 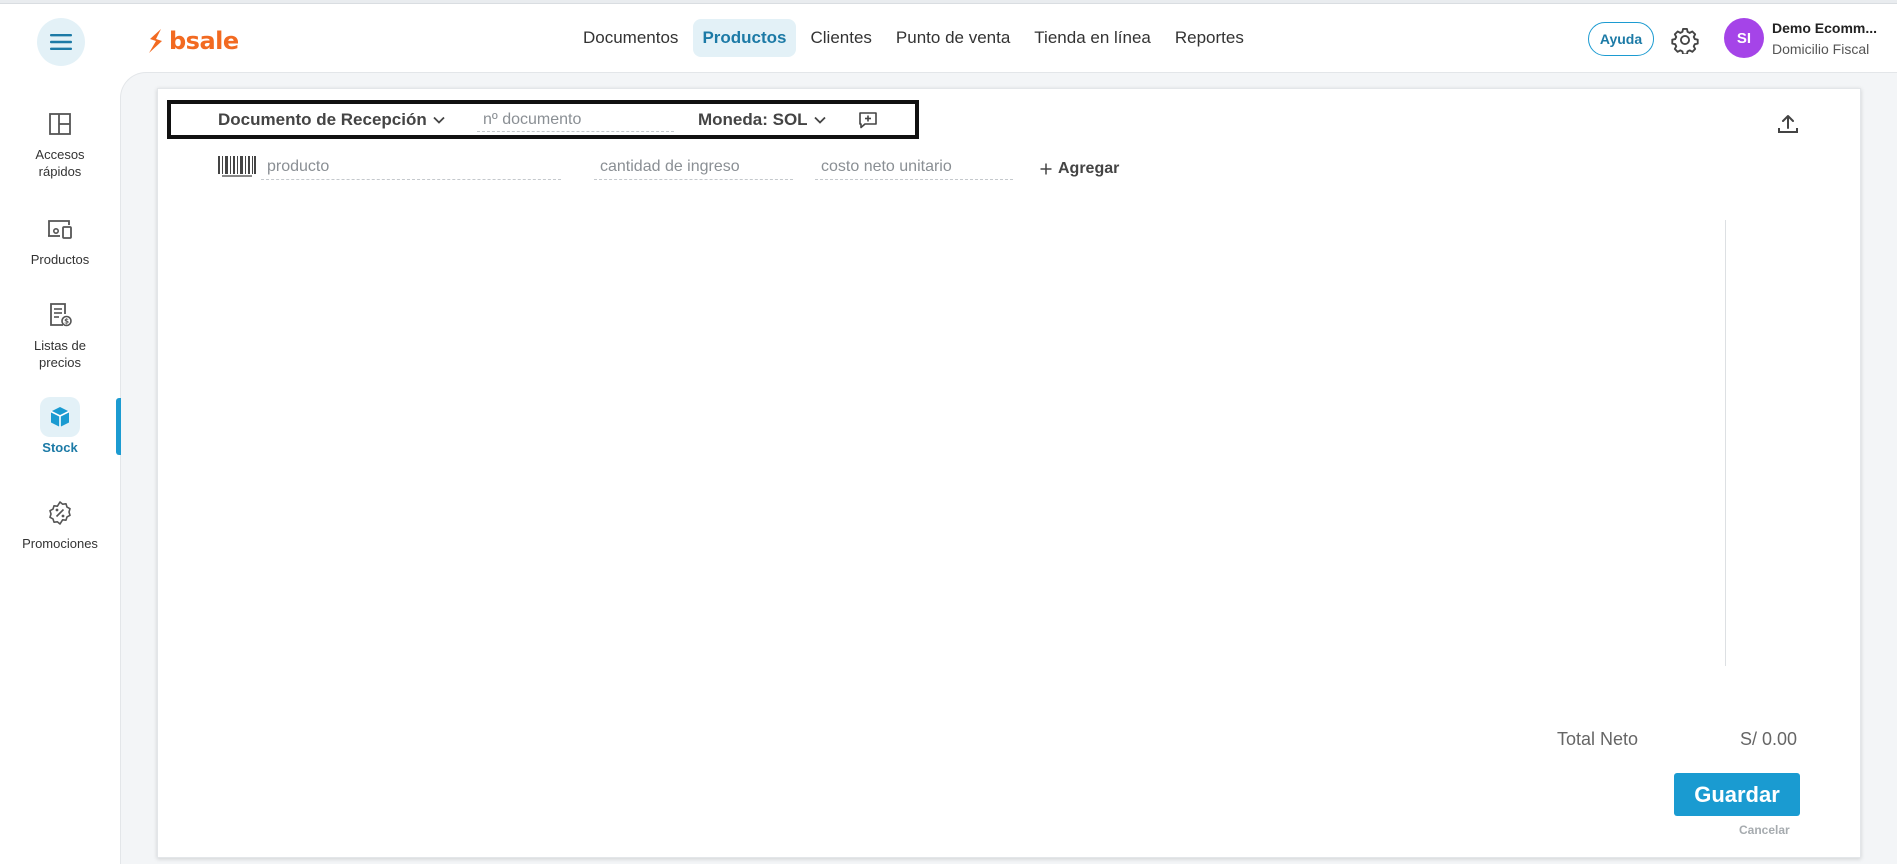 I want to click on hamburger-icon, so click(x=61, y=42).